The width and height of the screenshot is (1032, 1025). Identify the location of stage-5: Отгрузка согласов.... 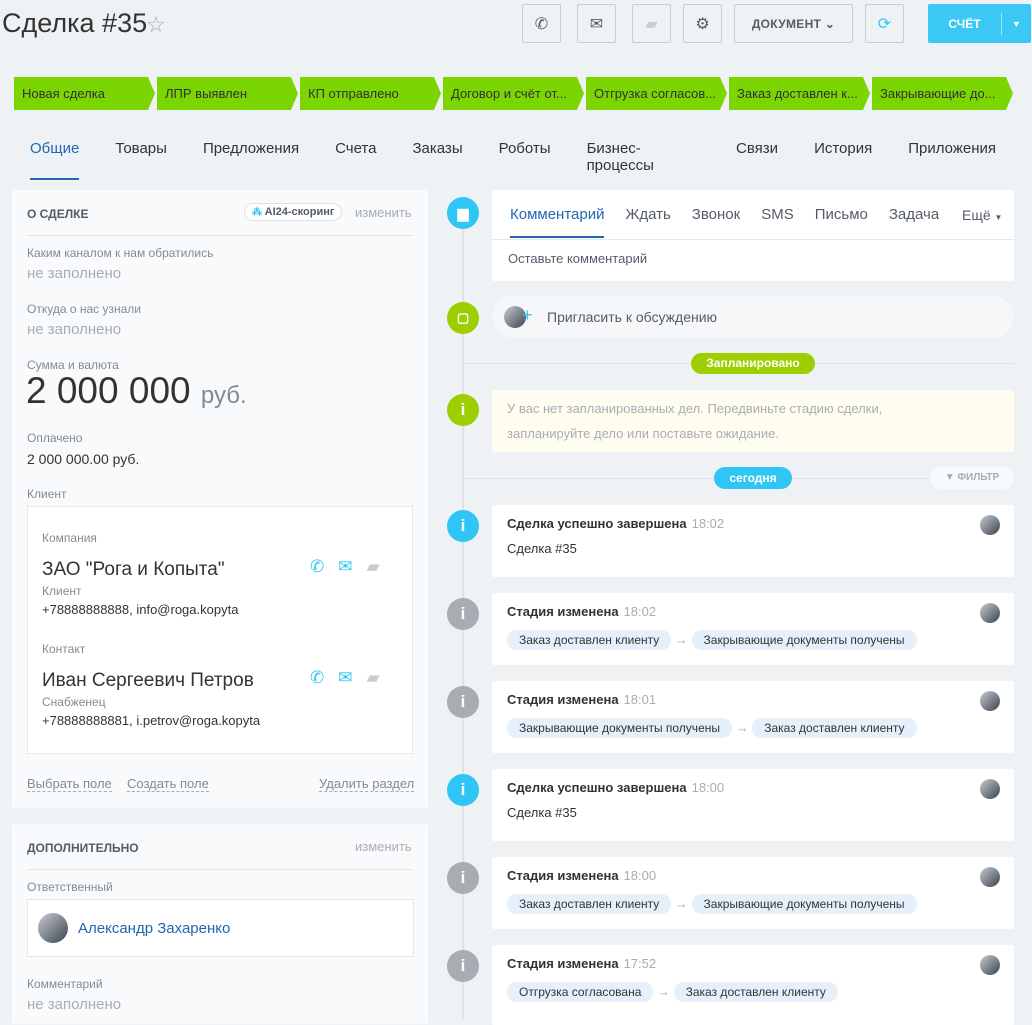
(656, 93).